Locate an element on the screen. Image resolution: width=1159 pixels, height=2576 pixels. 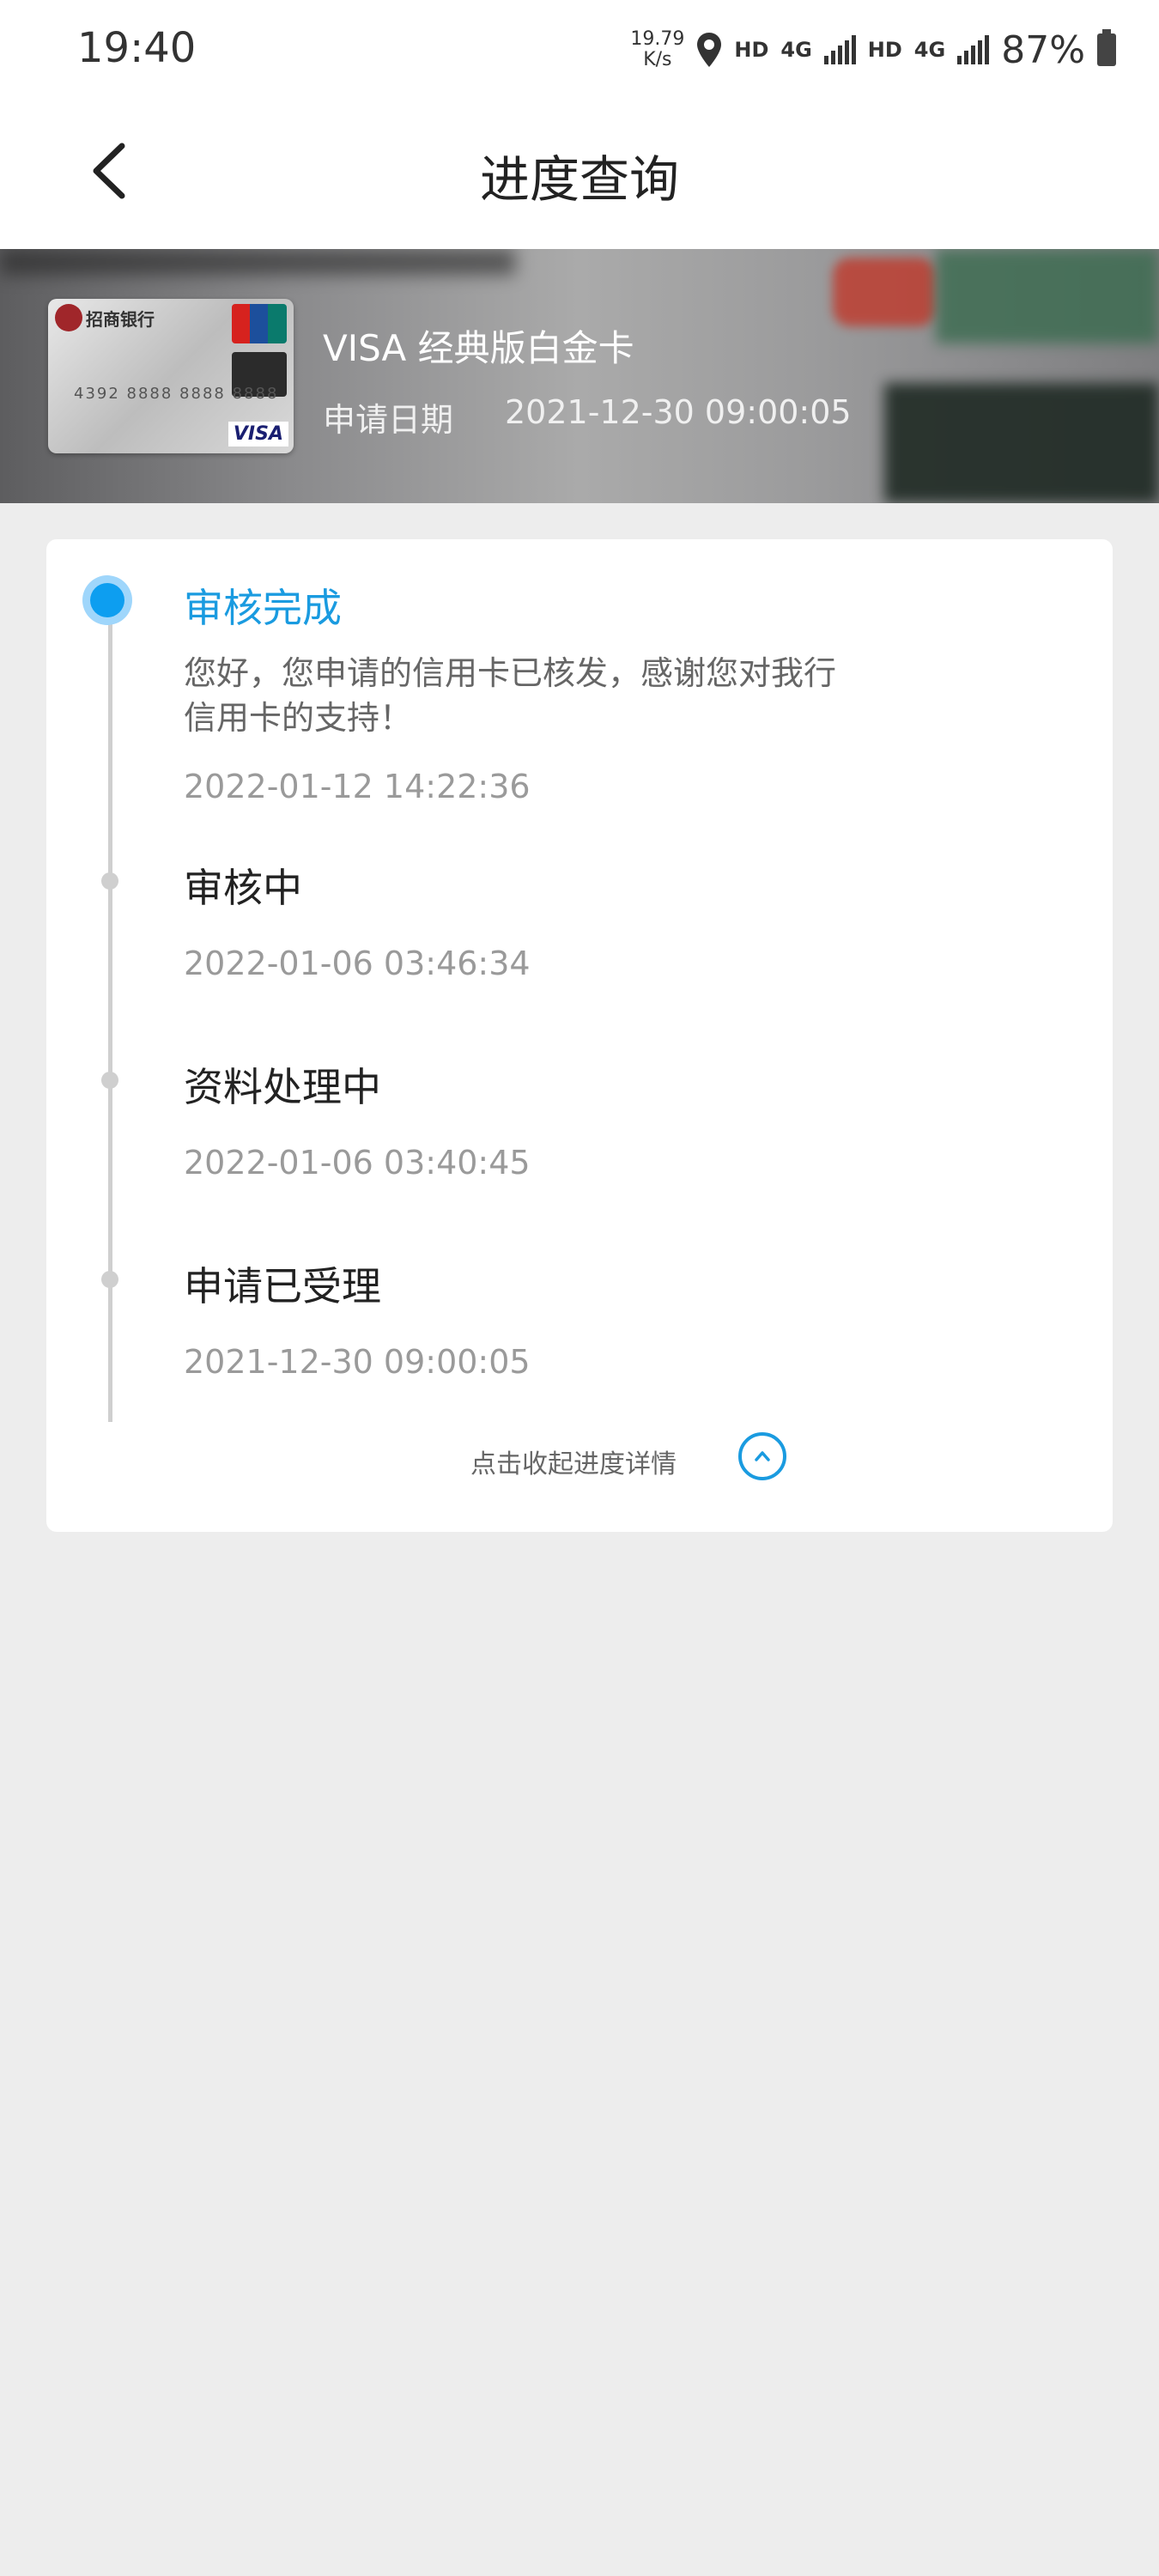
timeline-dot-active is located at coordinates (107, 600).